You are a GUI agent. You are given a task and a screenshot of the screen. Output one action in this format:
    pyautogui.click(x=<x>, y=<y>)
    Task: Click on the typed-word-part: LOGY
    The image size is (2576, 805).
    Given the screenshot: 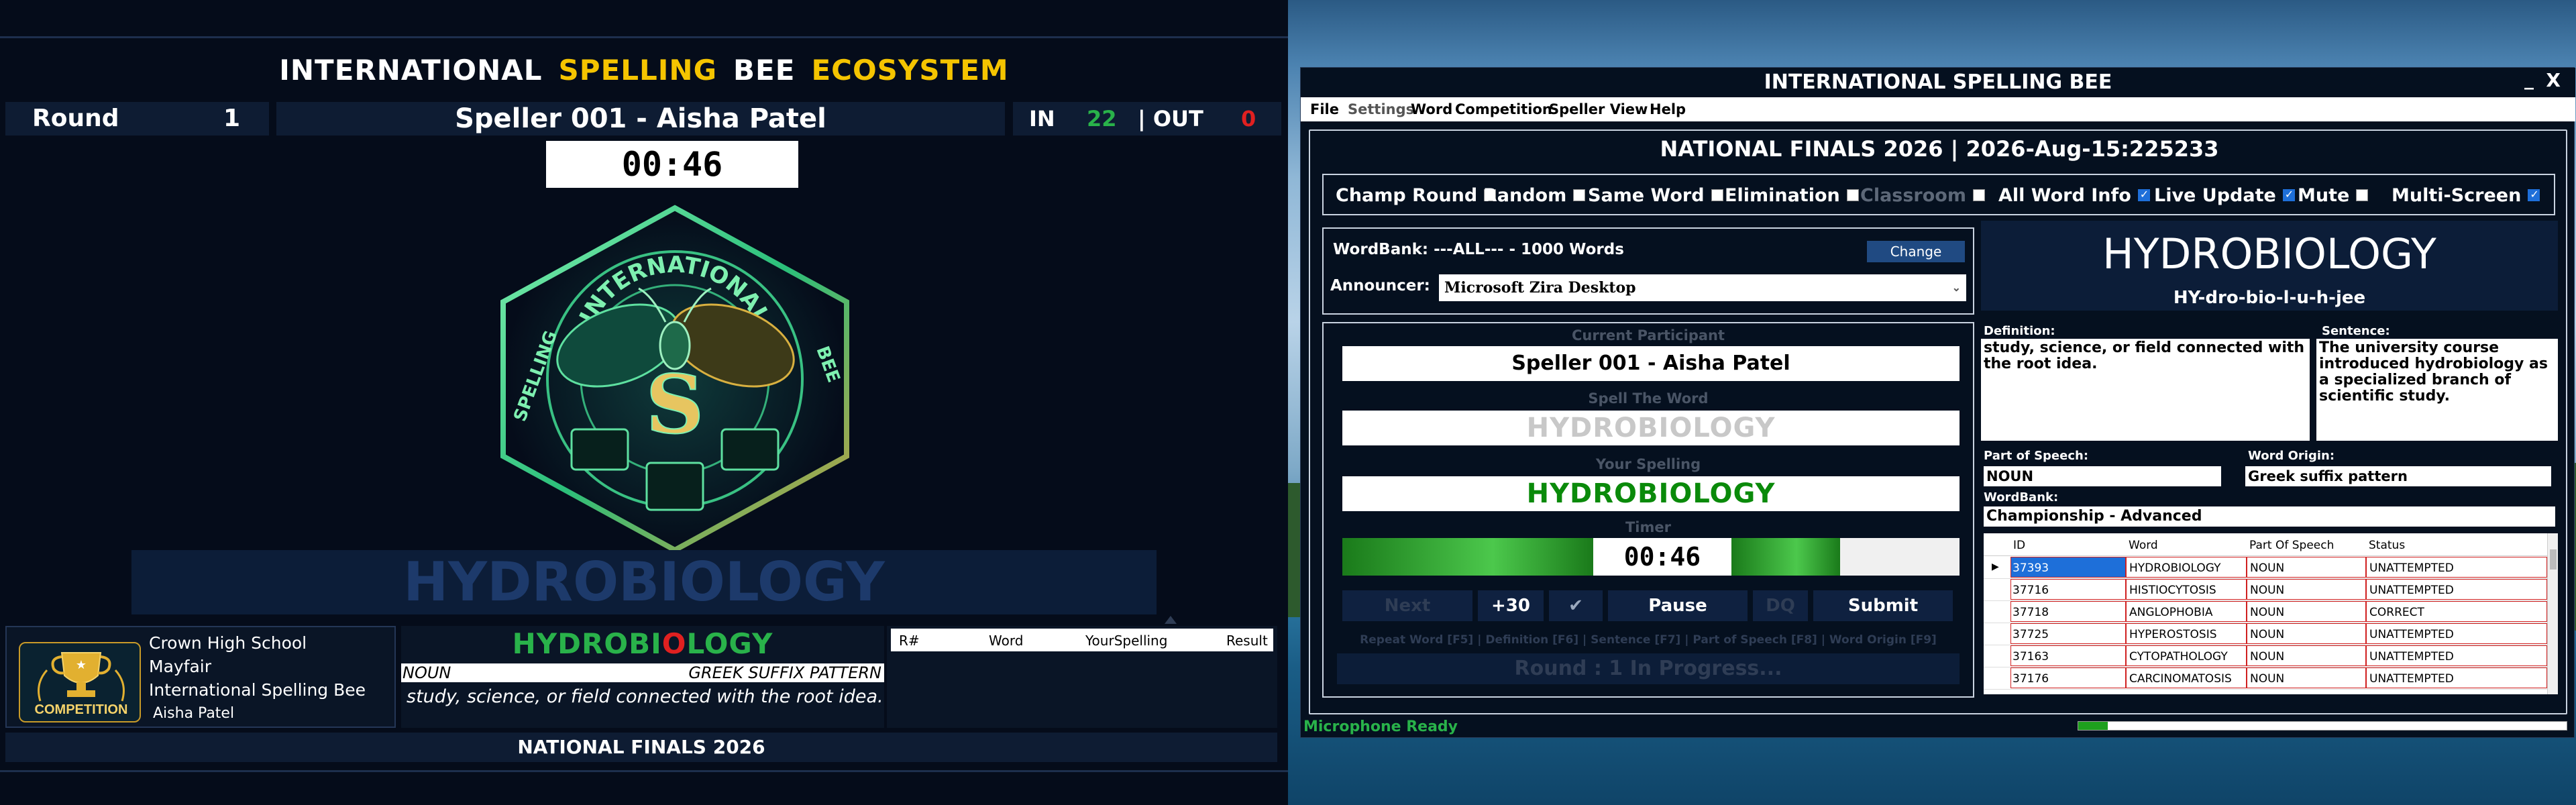 What is the action you would take?
    pyautogui.click(x=729, y=643)
    